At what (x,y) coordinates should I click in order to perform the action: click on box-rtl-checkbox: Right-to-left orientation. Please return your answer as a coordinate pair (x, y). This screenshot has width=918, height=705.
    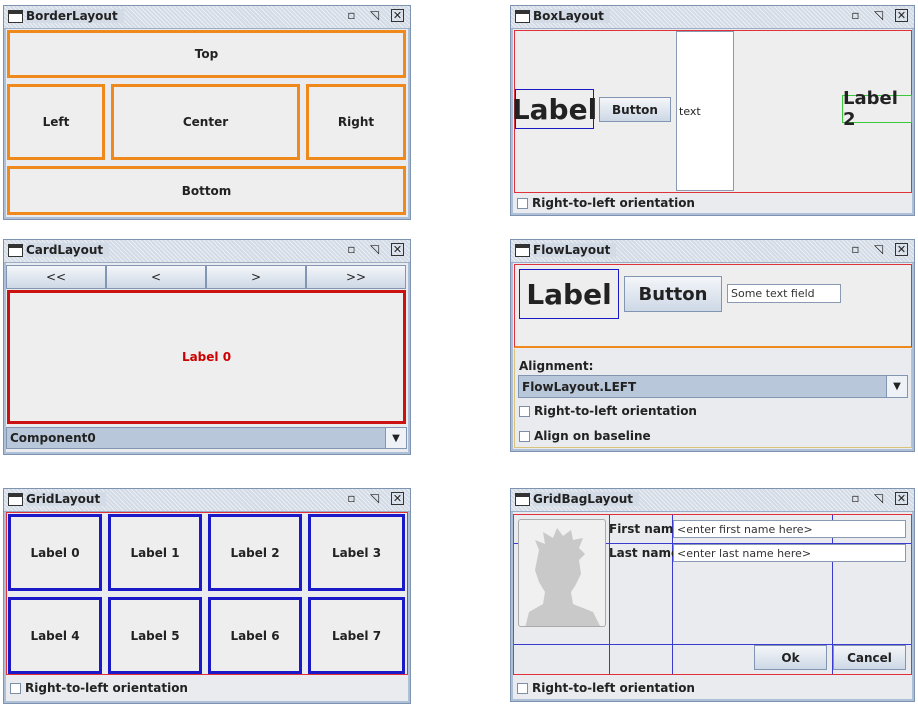
    Looking at the image, I should click on (606, 203).